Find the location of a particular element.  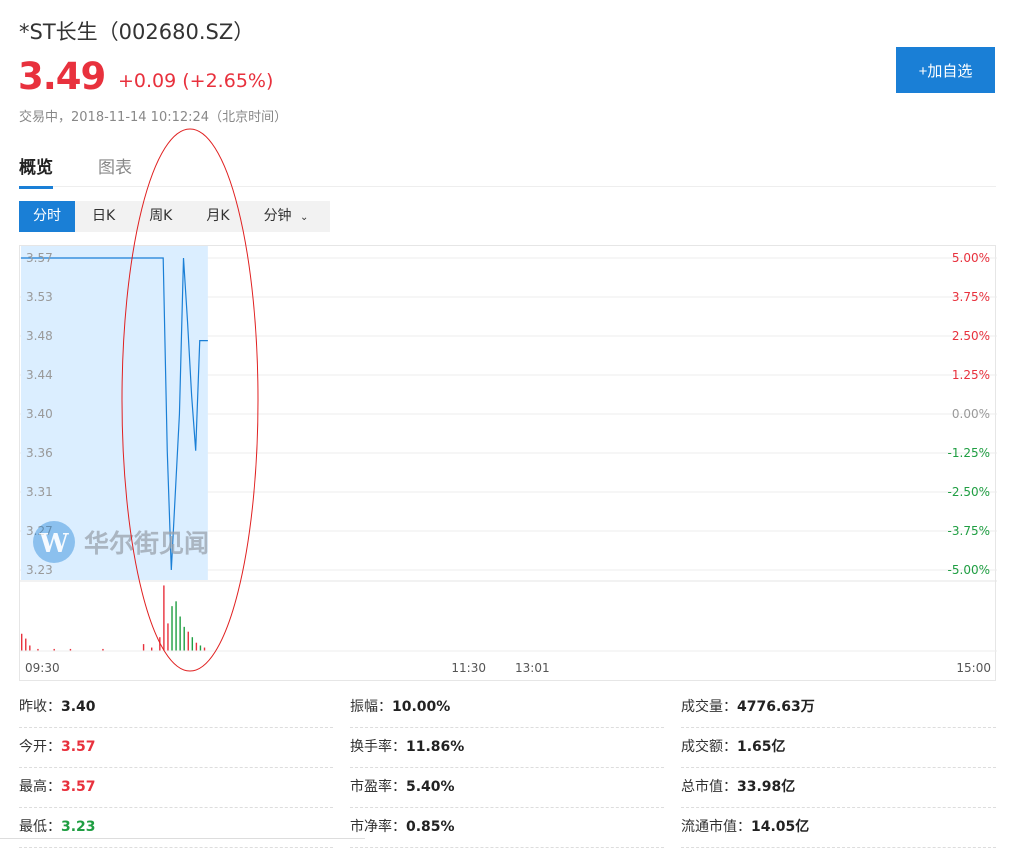

percent-tick-label: 0.00% is located at coordinates (971, 414).